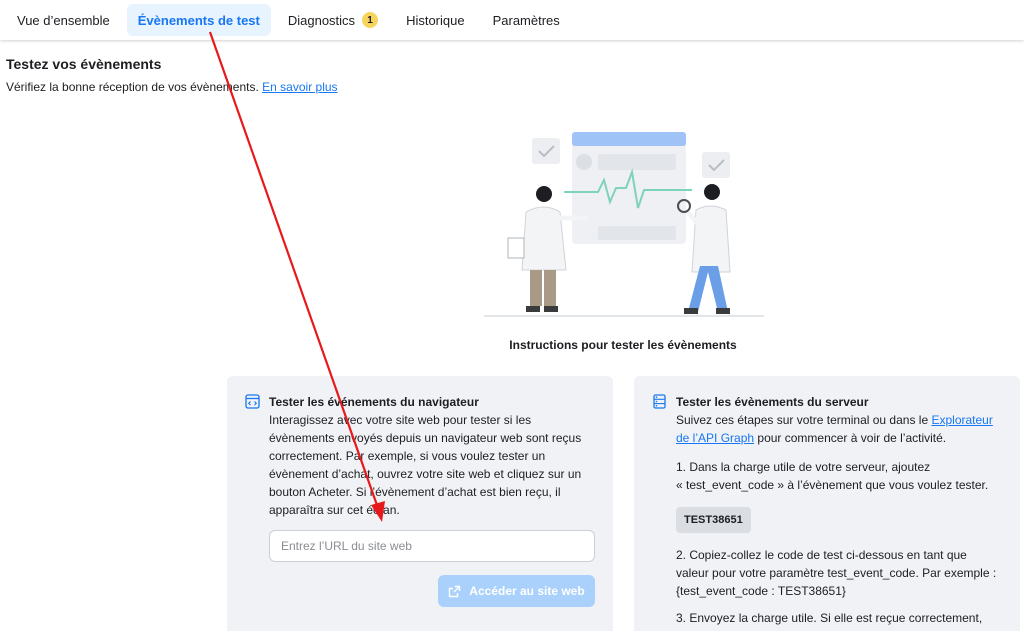 Image resolution: width=1024 pixels, height=631 pixels. I want to click on instructions-title: Instructions pour tester les évènements, so click(623, 345).